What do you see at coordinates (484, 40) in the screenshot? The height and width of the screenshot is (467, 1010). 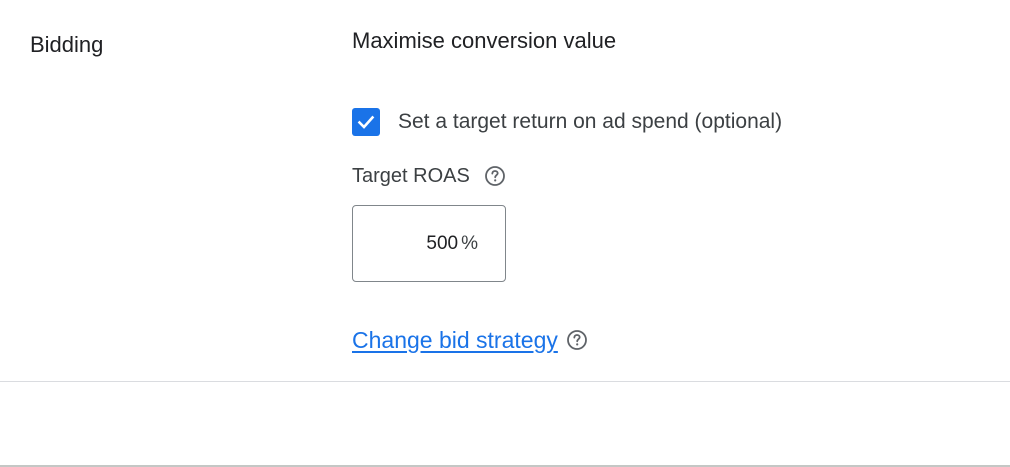 I see `bid-strategy-name: Maximise conversion value` at bounding box center [484, 40].